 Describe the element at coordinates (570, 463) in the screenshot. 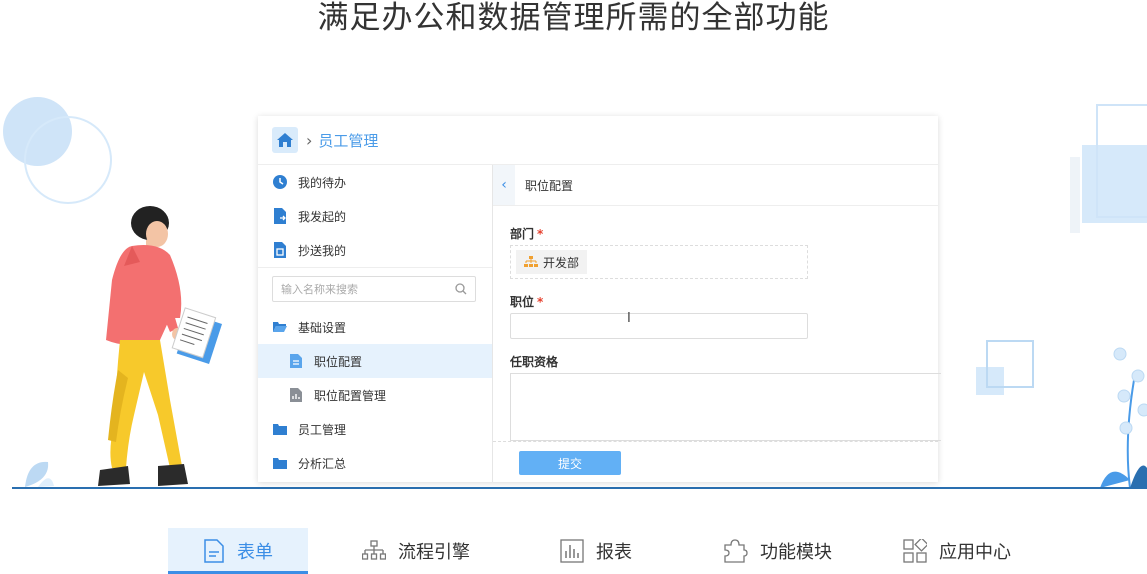

I see `submit-button: 提交` at that location.